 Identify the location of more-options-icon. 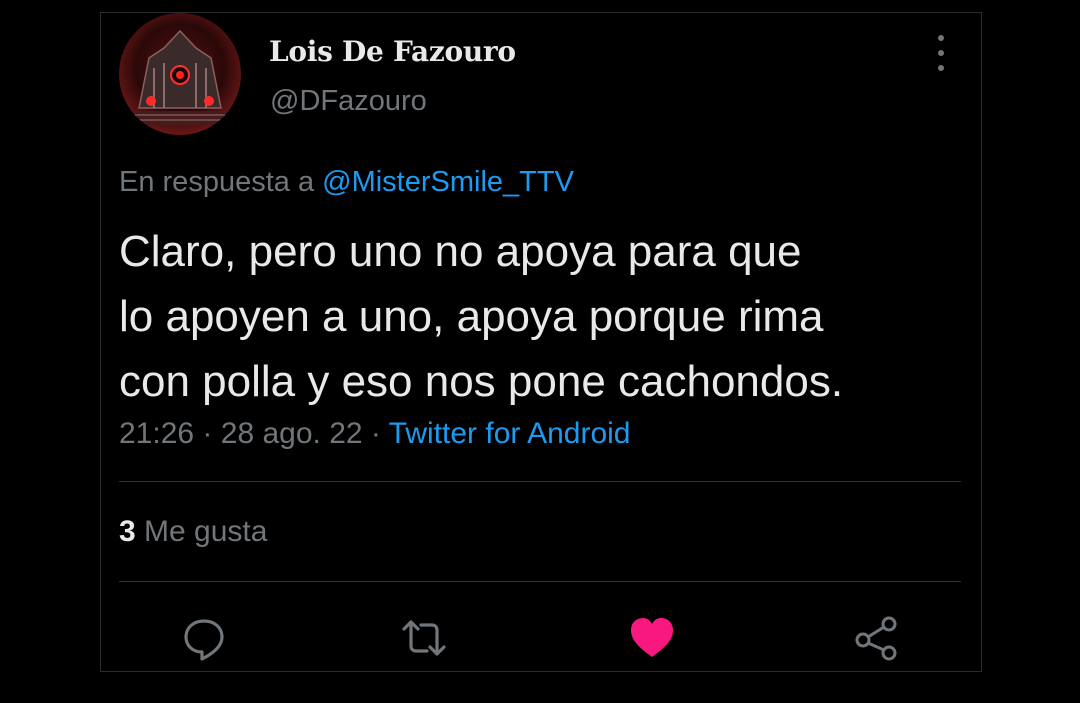
(941, 53).